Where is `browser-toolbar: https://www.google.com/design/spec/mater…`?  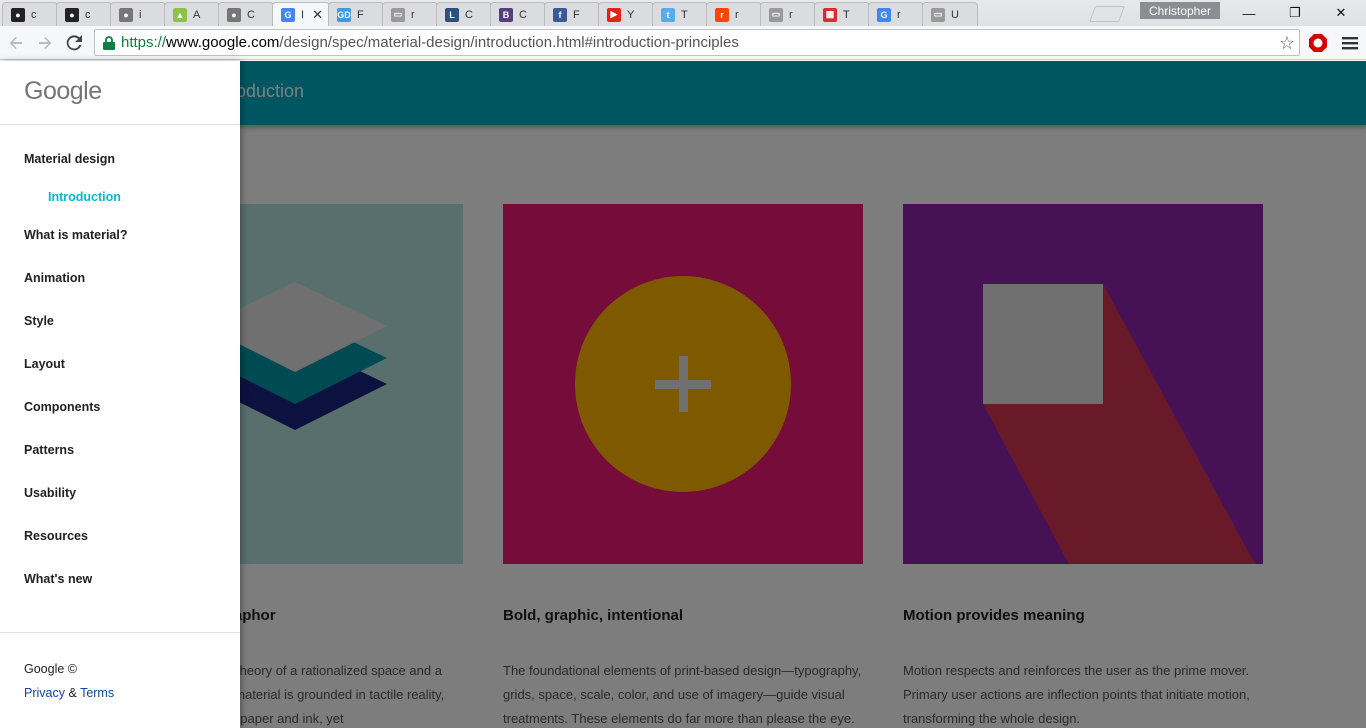
browser-toolbar: https://www.google.com/design/spec/mater… is located at coordinates (683, 43).